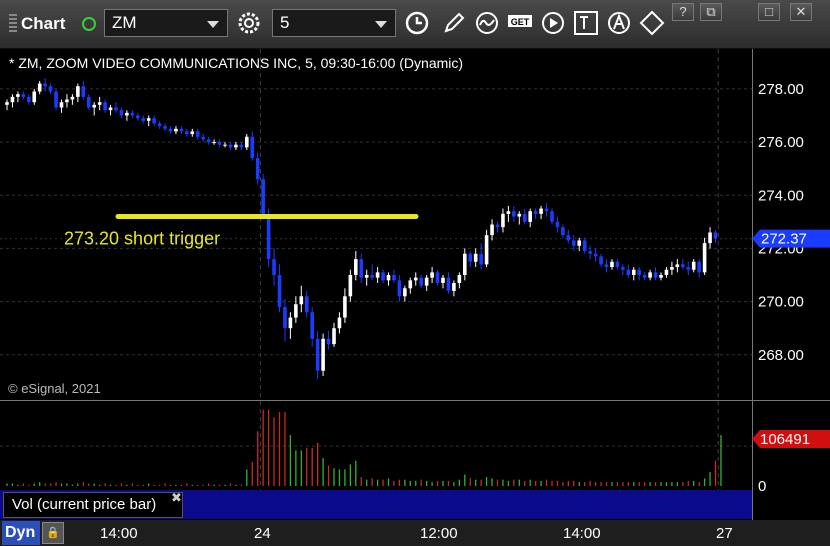 This screenshot has width=830, height=546. I want to click on help-button: ?, so click(683, 12).